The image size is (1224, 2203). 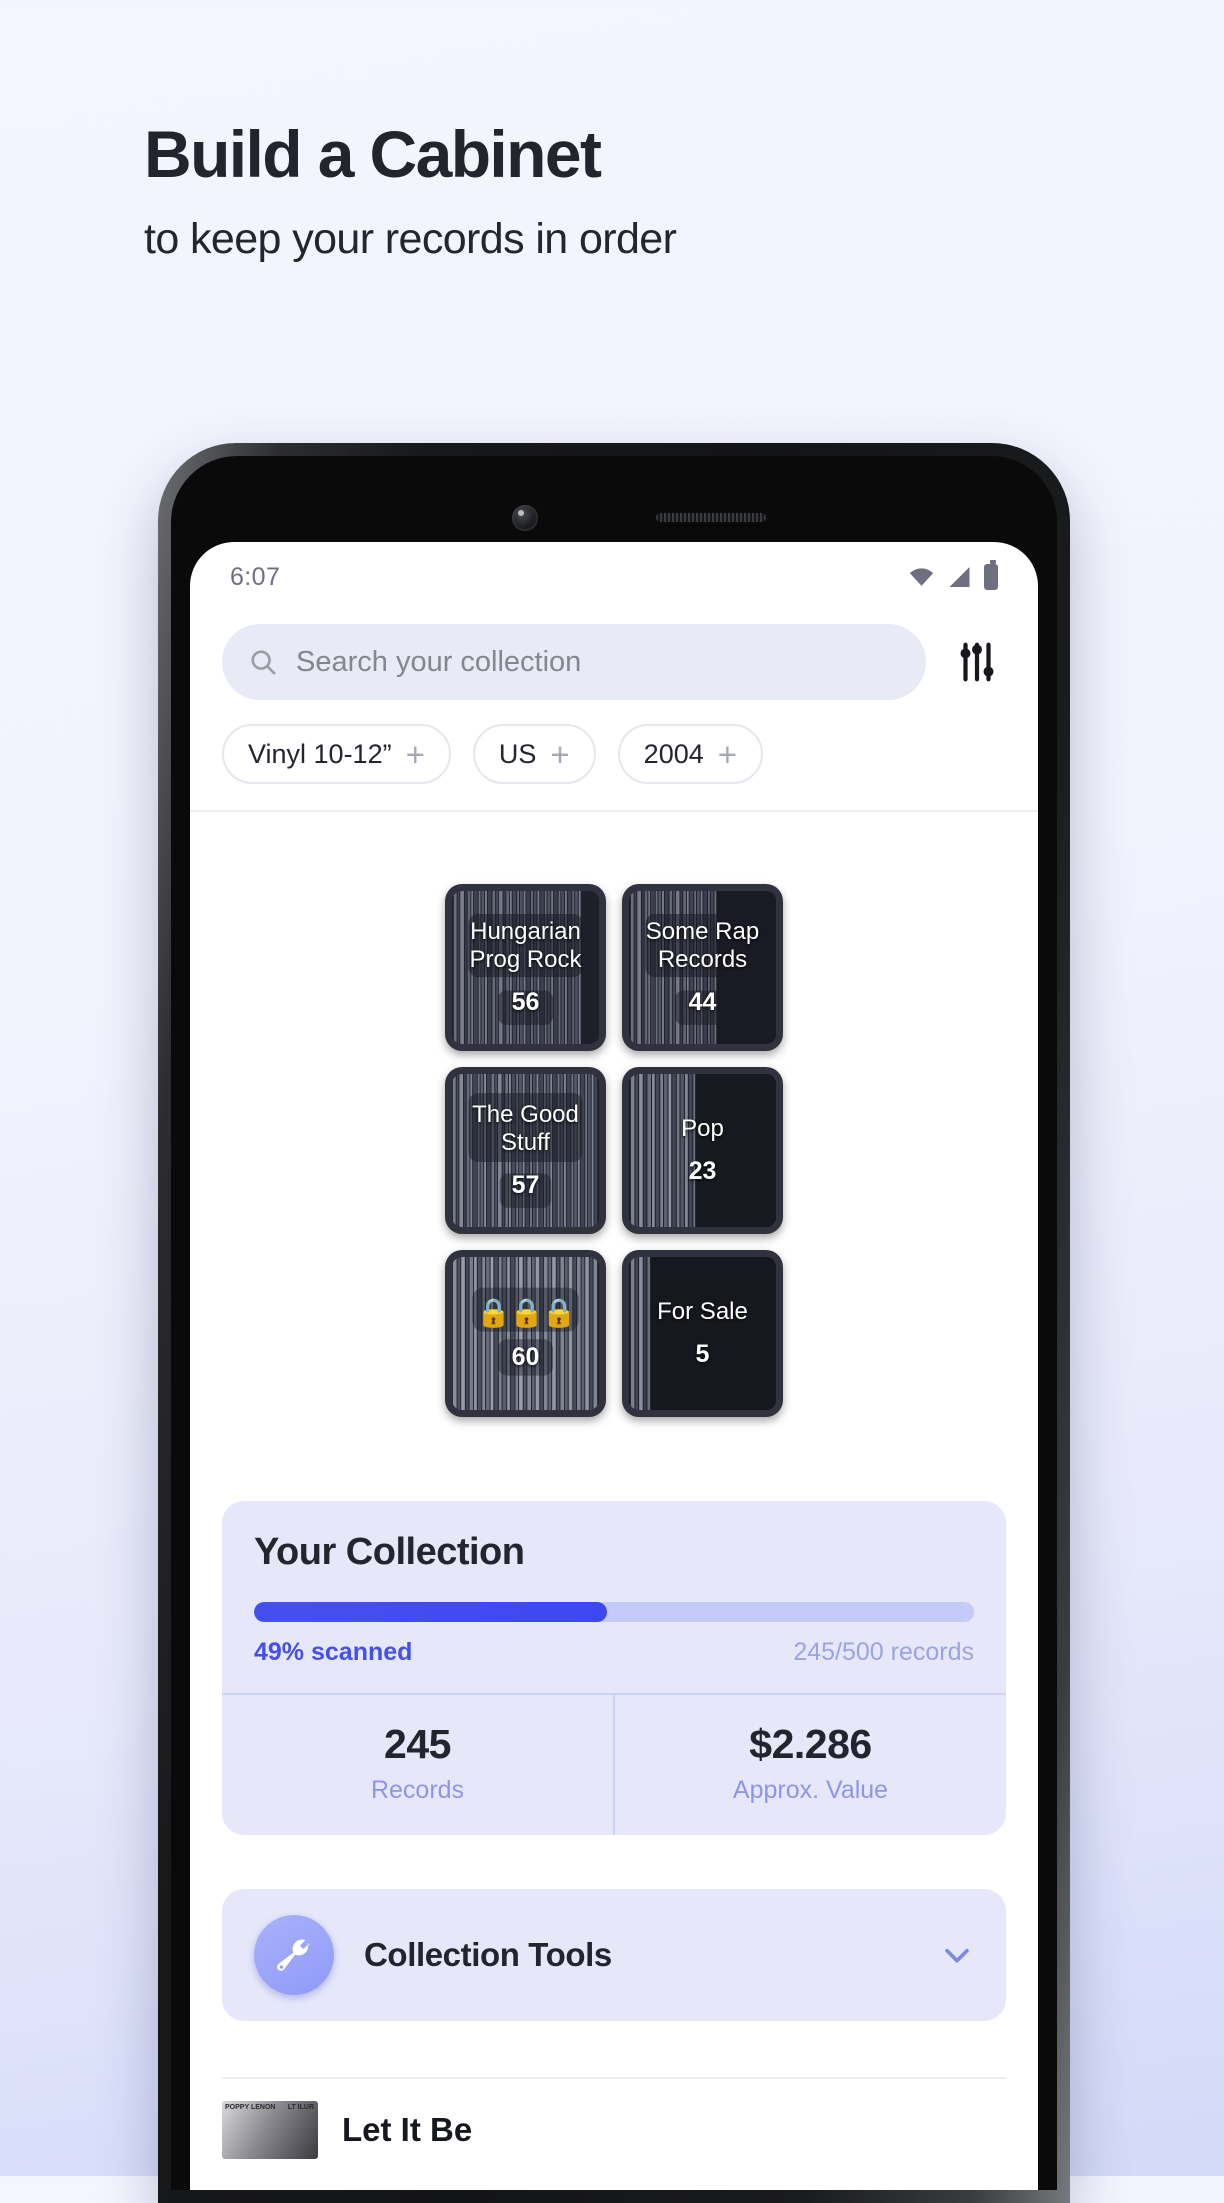 What do you see at coordinates (526, 1312) in the screenshot?
I see `cabinet-emoji: 🔒🔒🔒` at bounding box center [526, 1312].